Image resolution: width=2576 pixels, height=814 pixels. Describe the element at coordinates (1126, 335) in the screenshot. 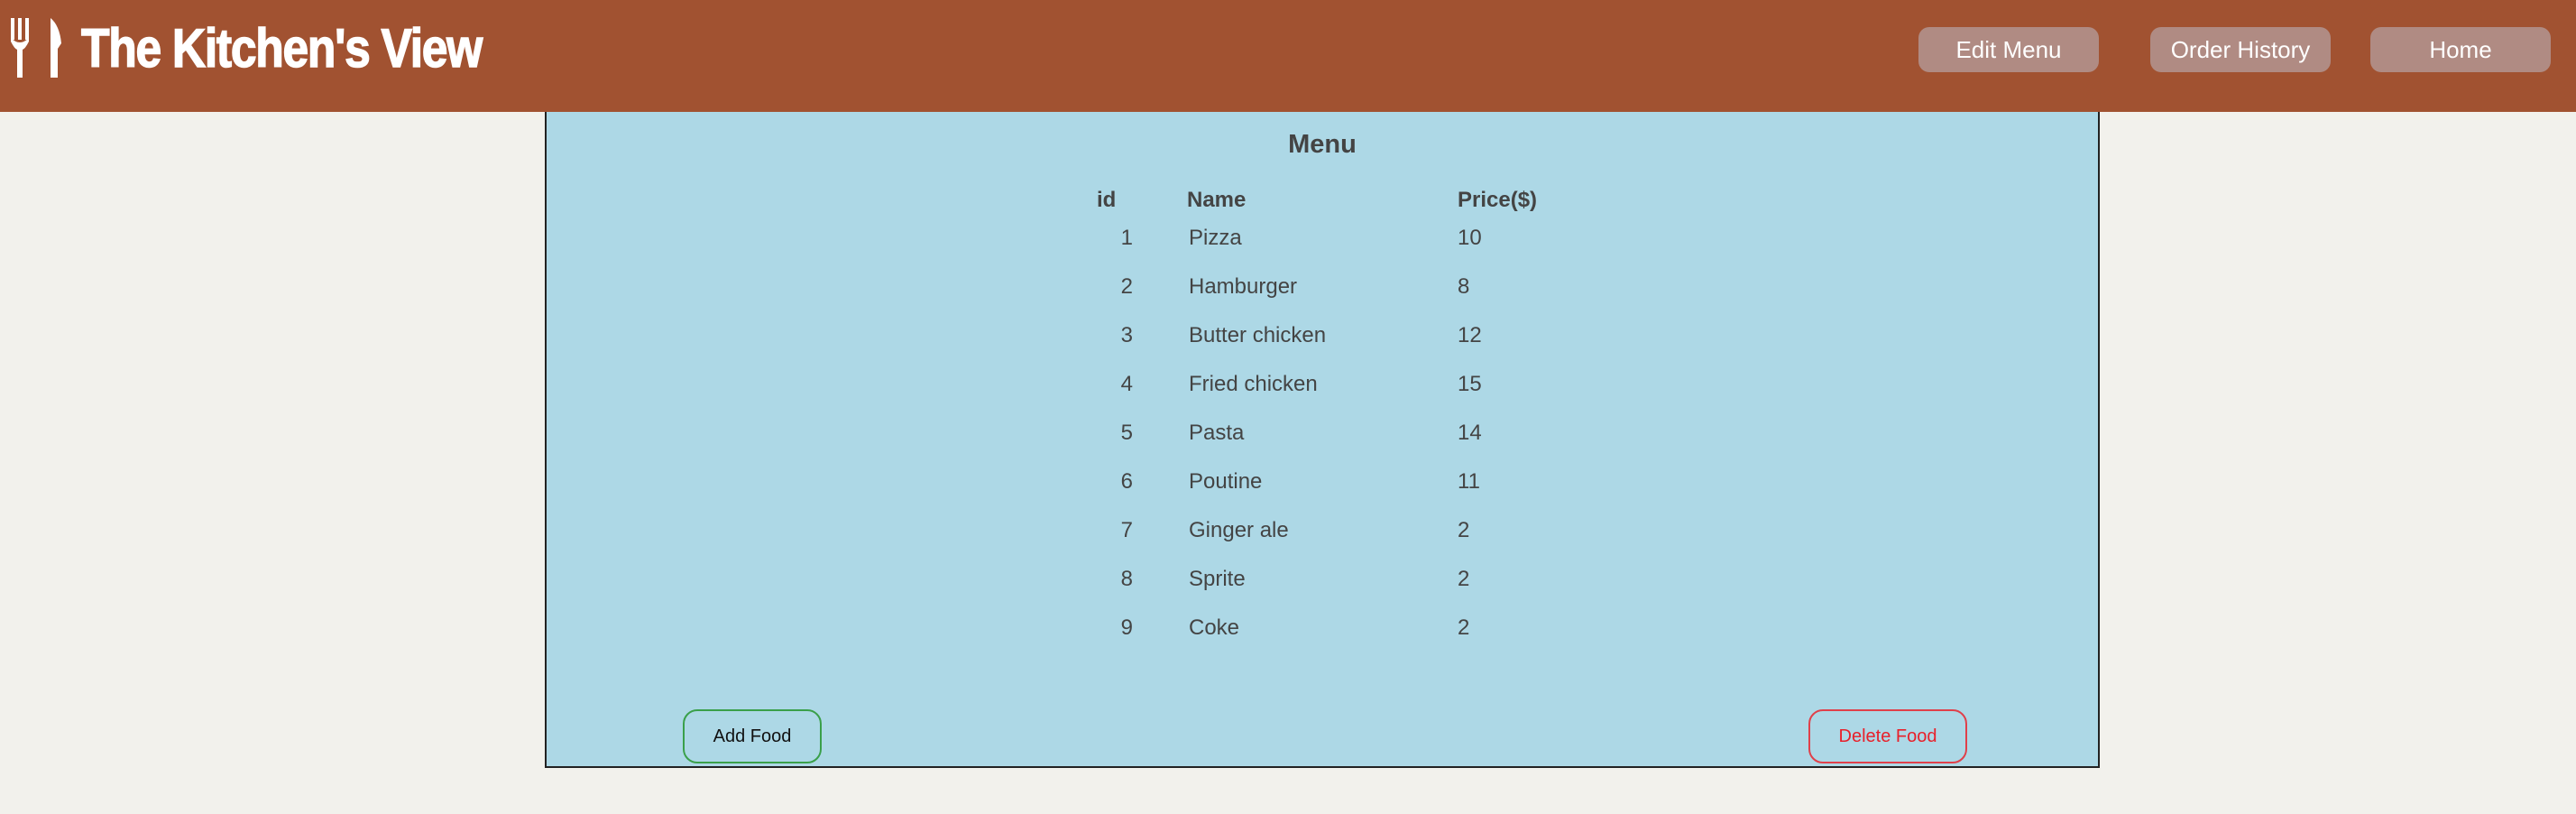

I see `cell-id: 3` at that location.